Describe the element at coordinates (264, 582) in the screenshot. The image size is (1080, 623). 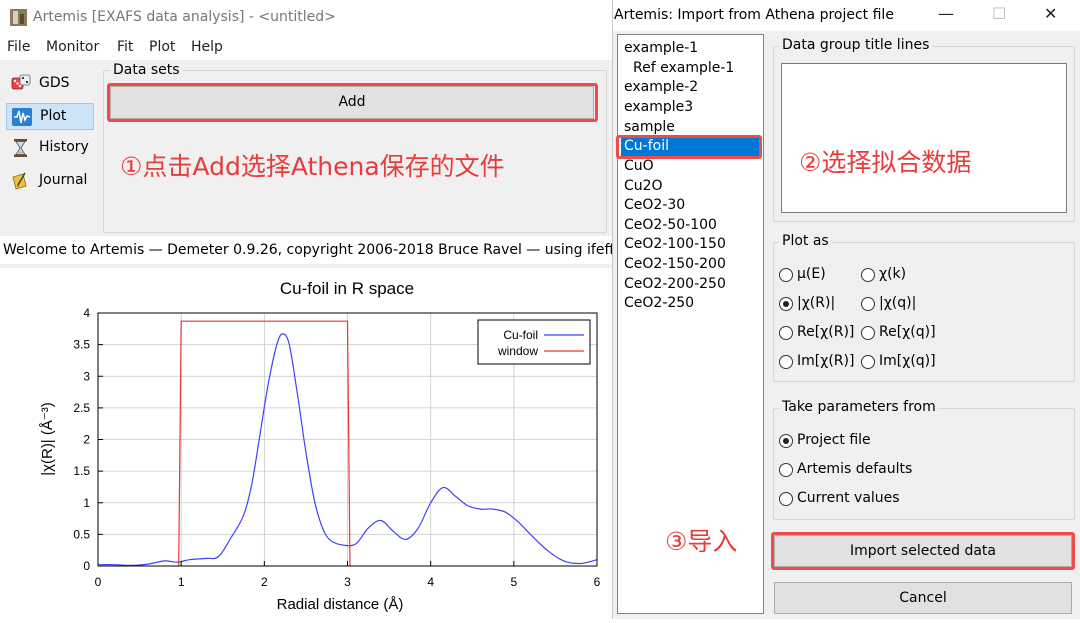
I see `x-tick-label: 2` at that location.